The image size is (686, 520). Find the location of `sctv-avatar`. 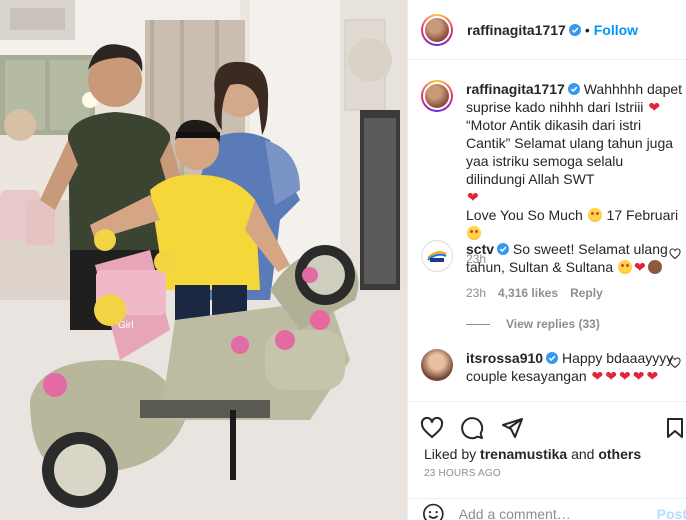

sctv-avatar is located at coordinates (437, 256).